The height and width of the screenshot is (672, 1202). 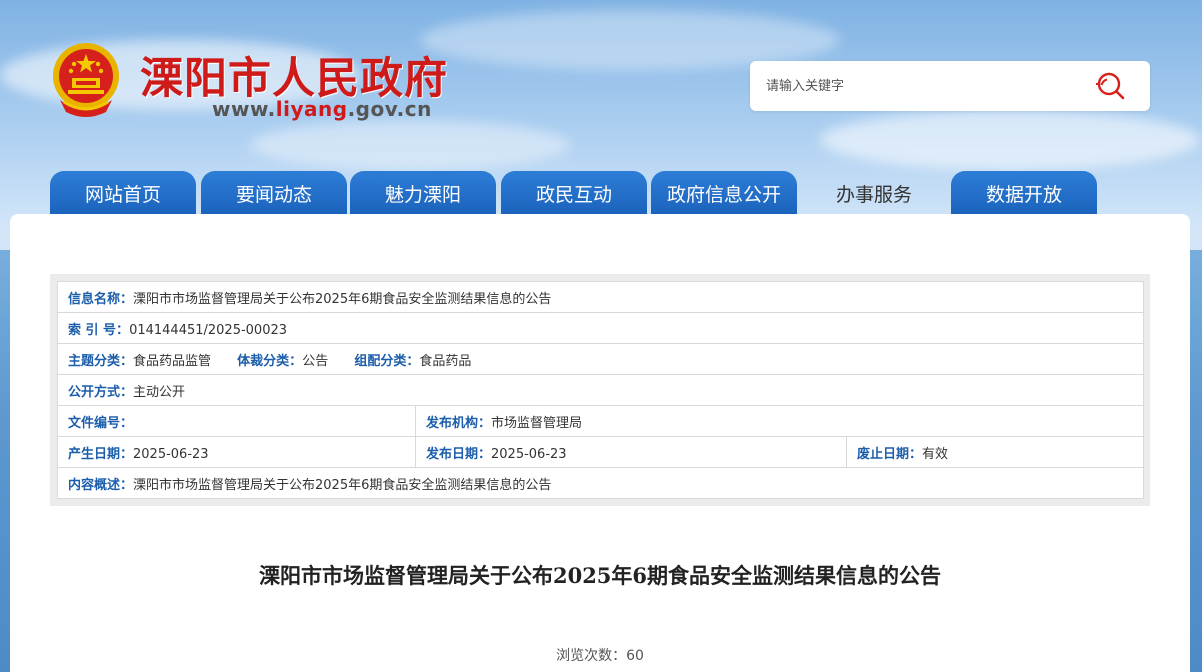 What do you see at coordinates (86, 80) in the screenshot?
I see `national-emblem-icon` at bounding box center [86, 80].